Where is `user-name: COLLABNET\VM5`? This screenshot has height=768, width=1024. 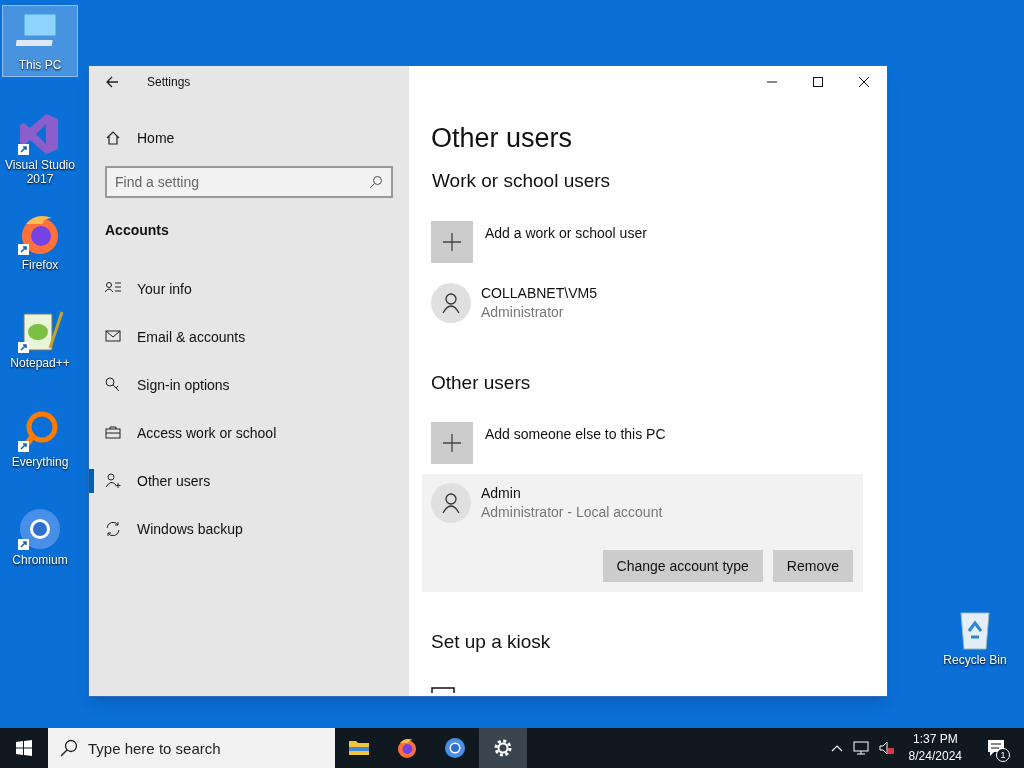
user-name: COLLABNET\VM5 is located at coordinates (539, 293).